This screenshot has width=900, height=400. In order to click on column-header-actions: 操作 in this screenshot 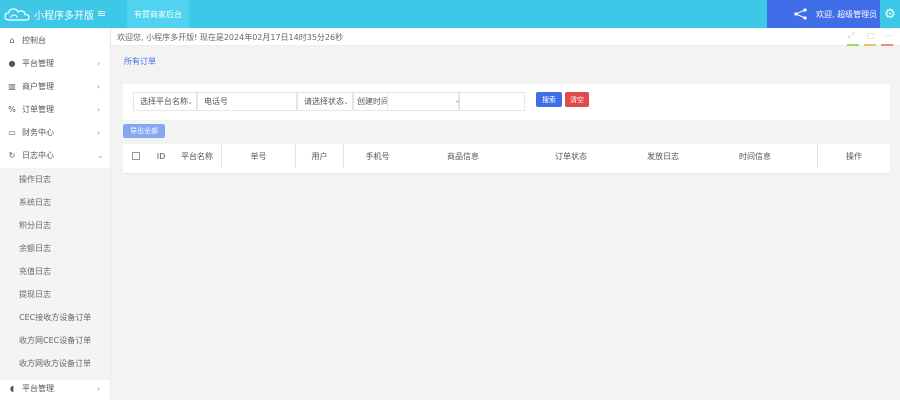, I will do `click(853, 156)`.